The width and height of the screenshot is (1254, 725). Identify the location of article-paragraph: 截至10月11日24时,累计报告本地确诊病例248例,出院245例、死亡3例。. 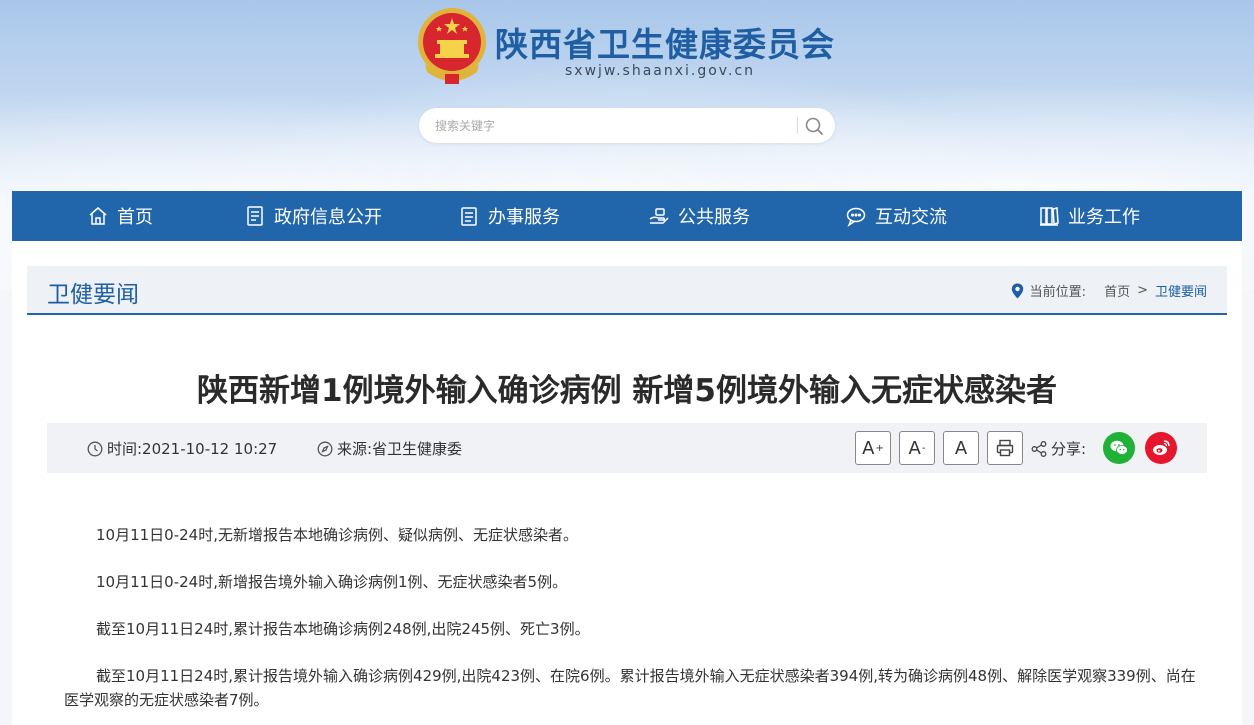
(343, 629).